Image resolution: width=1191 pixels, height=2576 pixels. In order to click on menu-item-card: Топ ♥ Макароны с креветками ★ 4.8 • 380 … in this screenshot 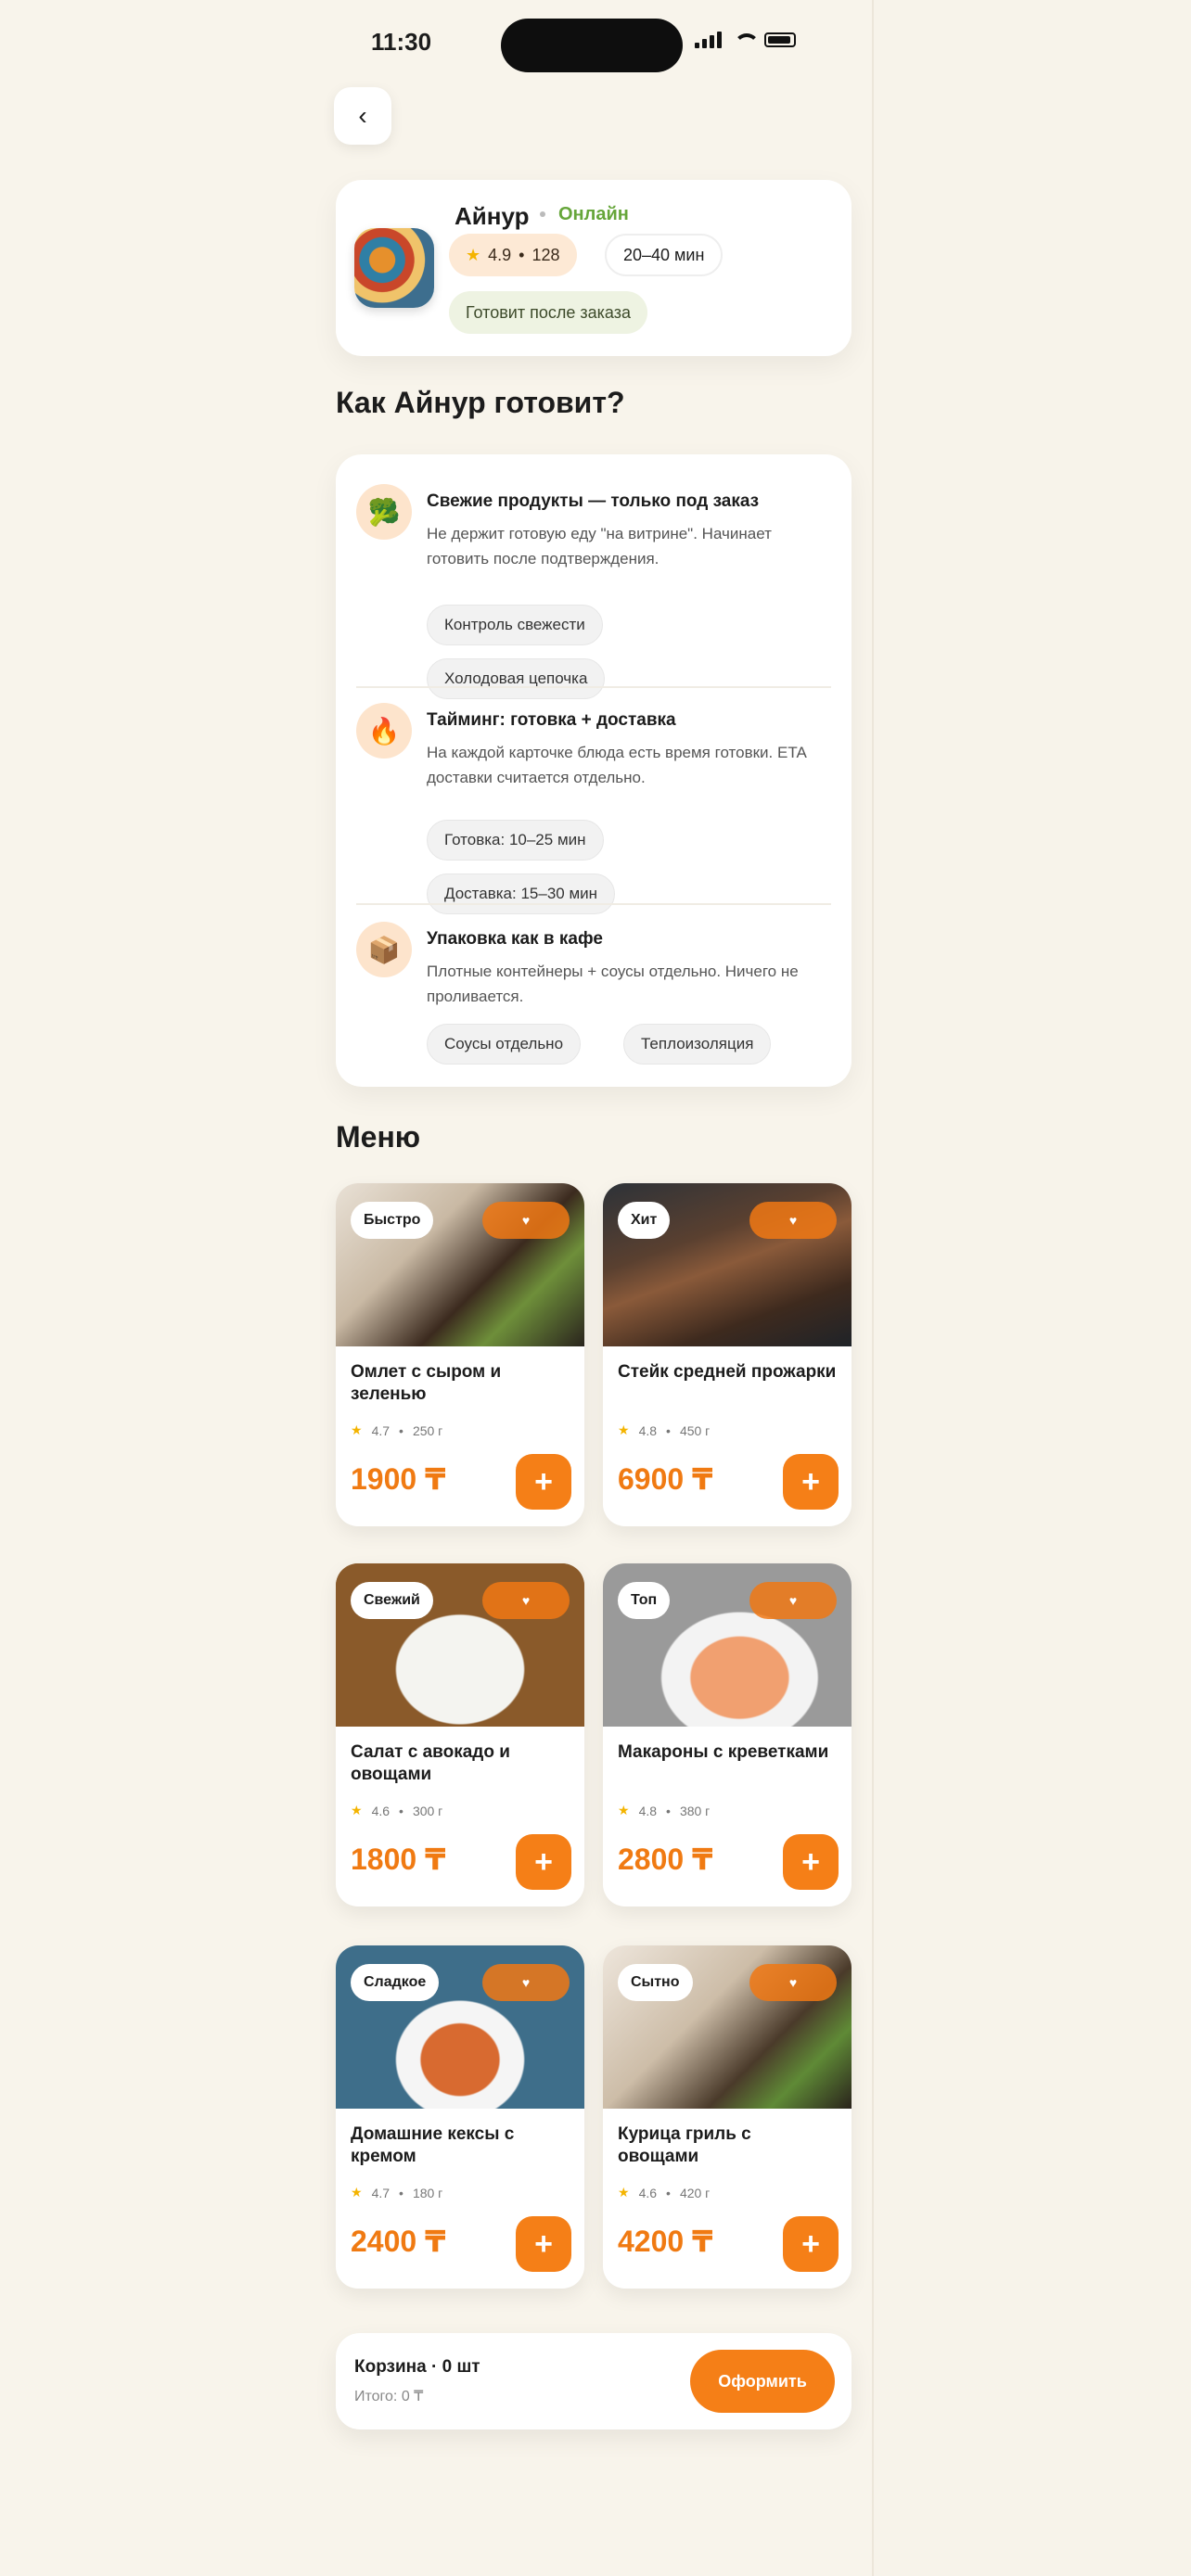, I will do `click(727, 1734)`.